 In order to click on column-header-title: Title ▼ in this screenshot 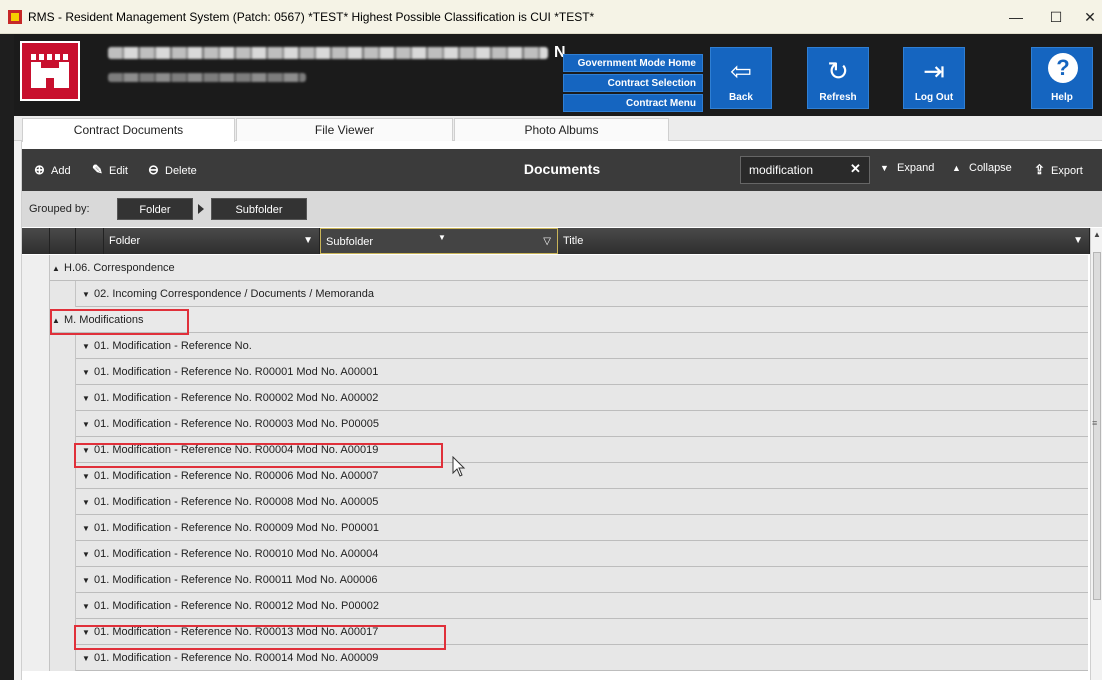, I will do `click(824, 241)`.